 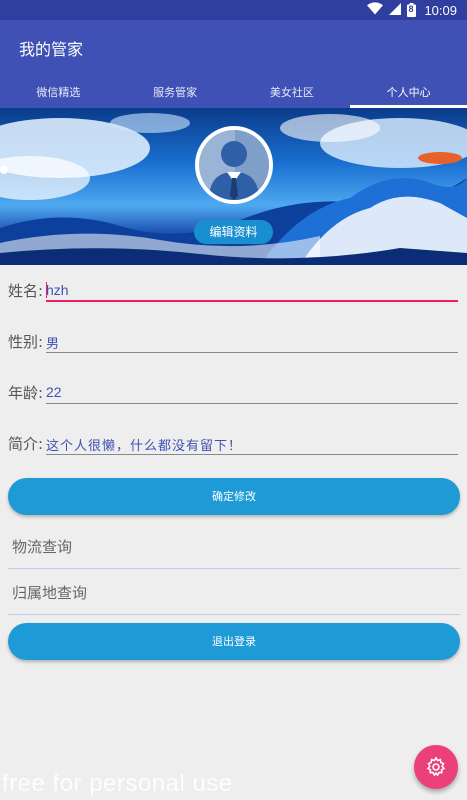 What do you see at coordinates (117, 783) in the screenshot?
I see `watermark: free for personal use` at bounding box center [117, 783].